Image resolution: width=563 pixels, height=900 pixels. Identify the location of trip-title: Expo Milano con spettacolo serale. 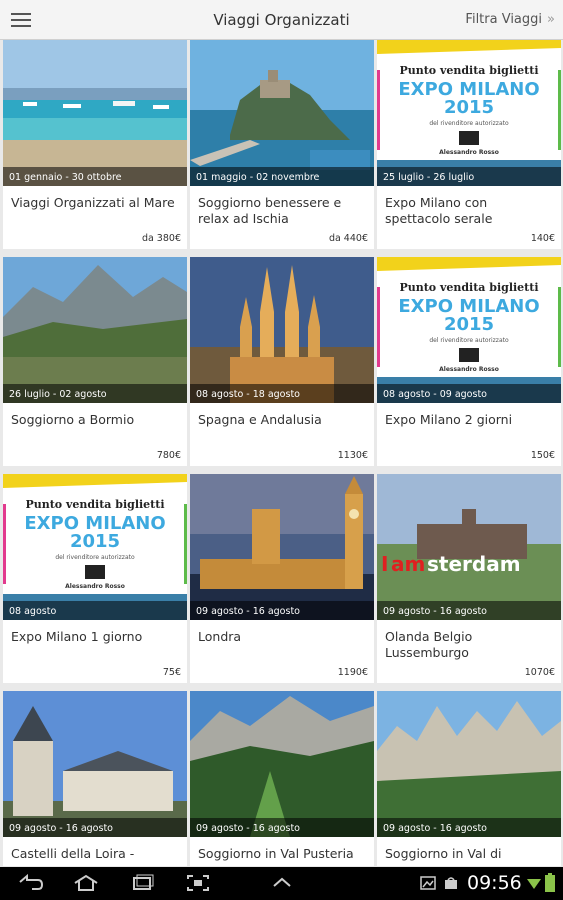
(439, 210).